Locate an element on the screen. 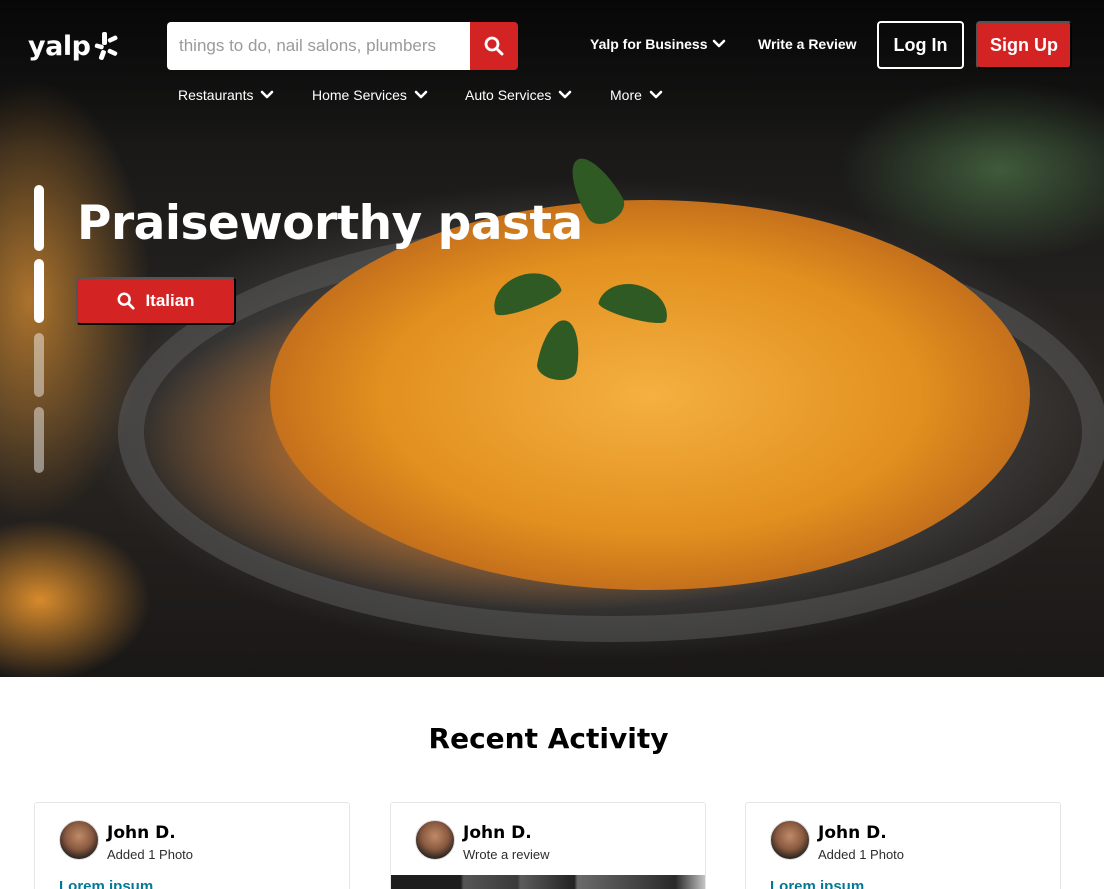  hero-category-label: Italian is located at coordinates (170, 300).